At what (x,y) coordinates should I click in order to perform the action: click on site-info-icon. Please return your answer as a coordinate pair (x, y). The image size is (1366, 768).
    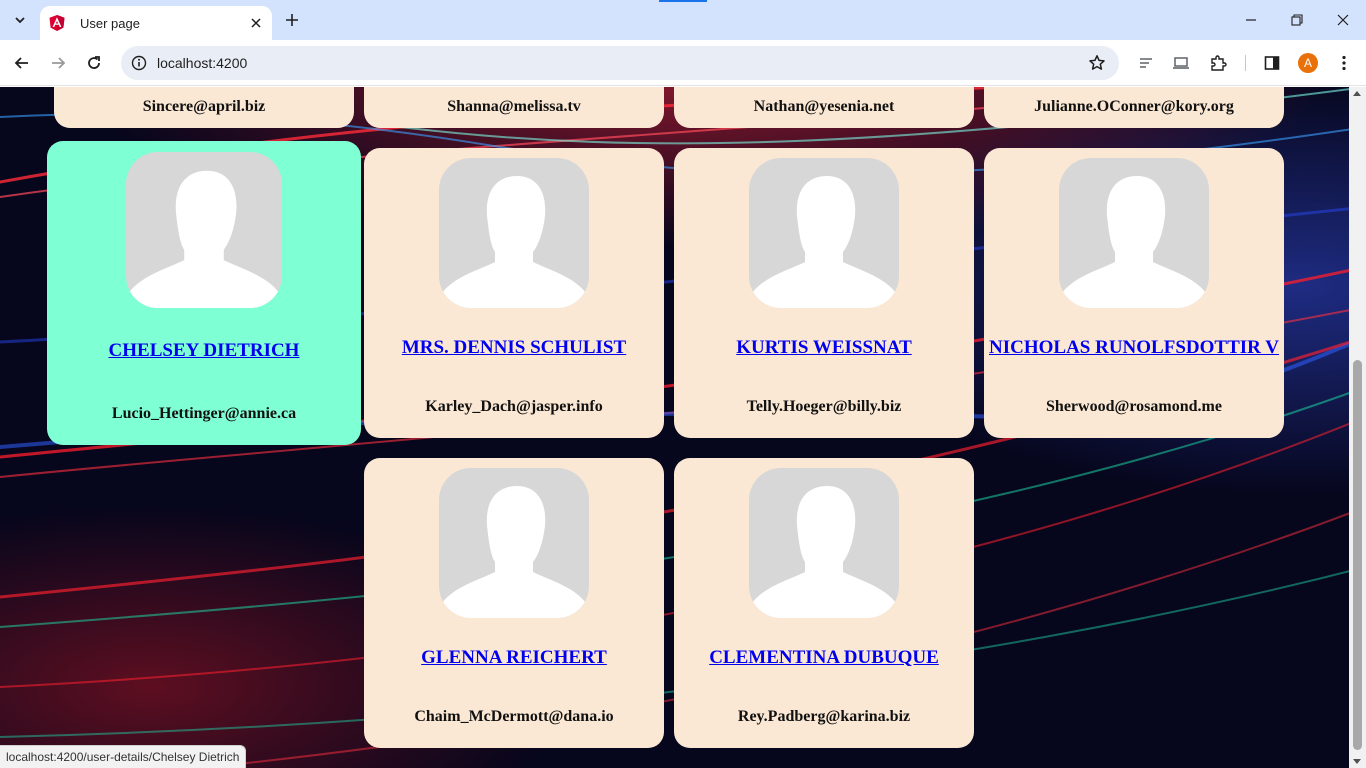
    Looking at the image, I should click on (139, 63).